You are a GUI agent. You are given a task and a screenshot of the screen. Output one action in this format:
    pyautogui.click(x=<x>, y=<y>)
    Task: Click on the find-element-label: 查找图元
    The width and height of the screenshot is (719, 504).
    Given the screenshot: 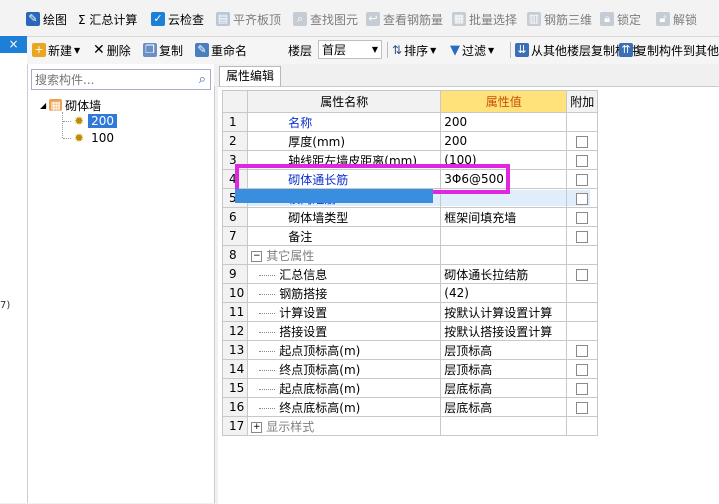 What is the action you would take?
    pyautogui.click(x=334, y=19)
    